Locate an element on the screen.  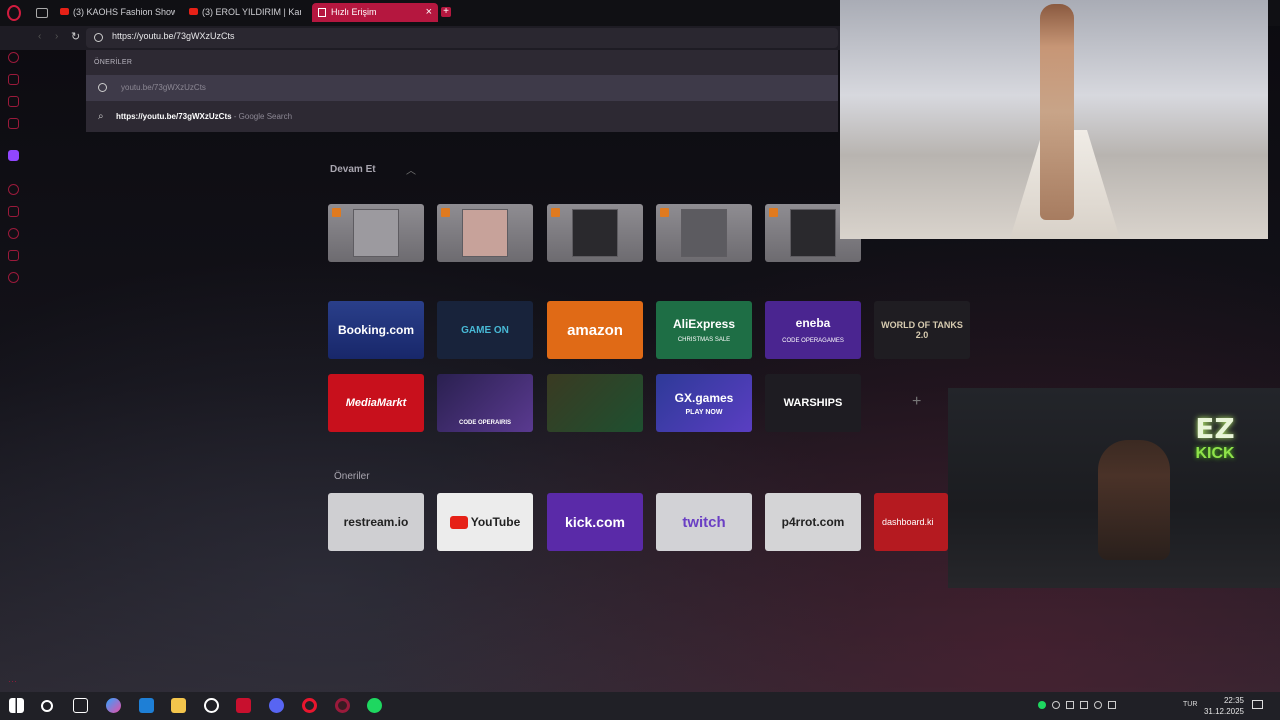
speed-dial-amazon: amazon is located at coordinates (595, 330).